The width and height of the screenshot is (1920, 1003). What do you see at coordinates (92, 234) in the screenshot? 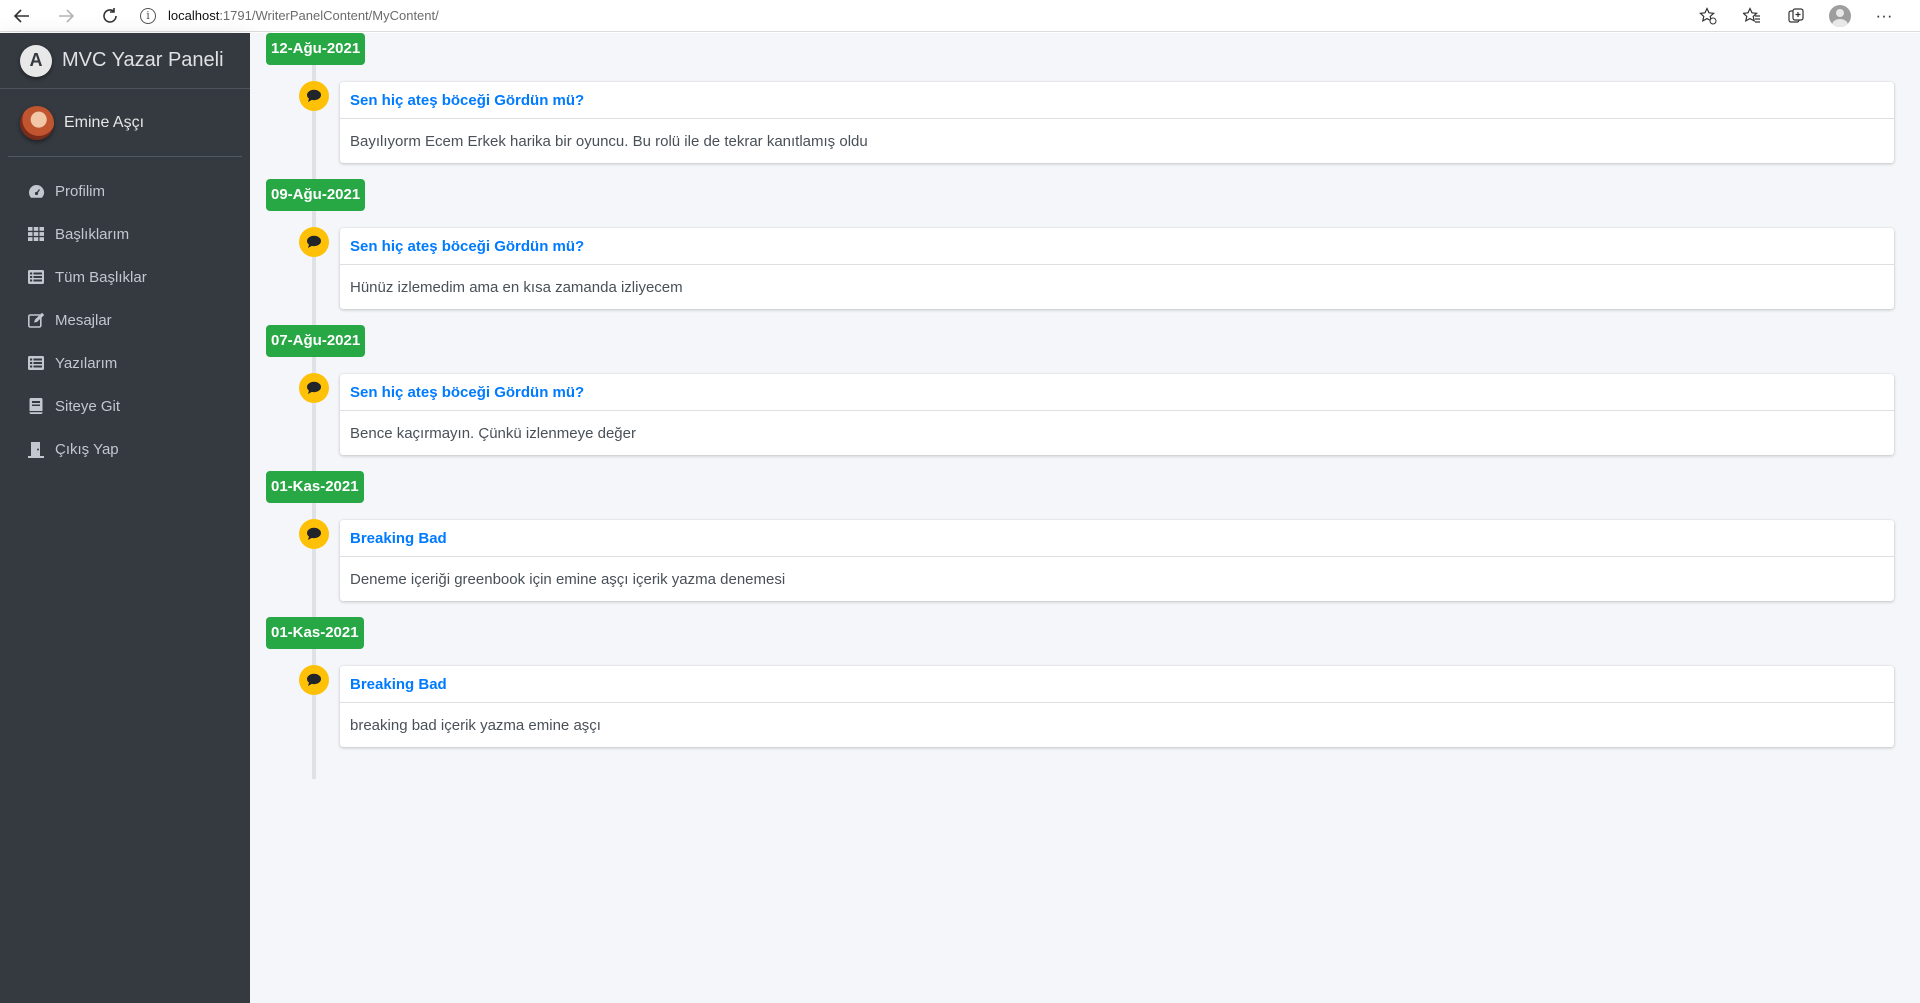
I see `sidebar-item-label: Başlıklarım` at bounding box center [92, 234].